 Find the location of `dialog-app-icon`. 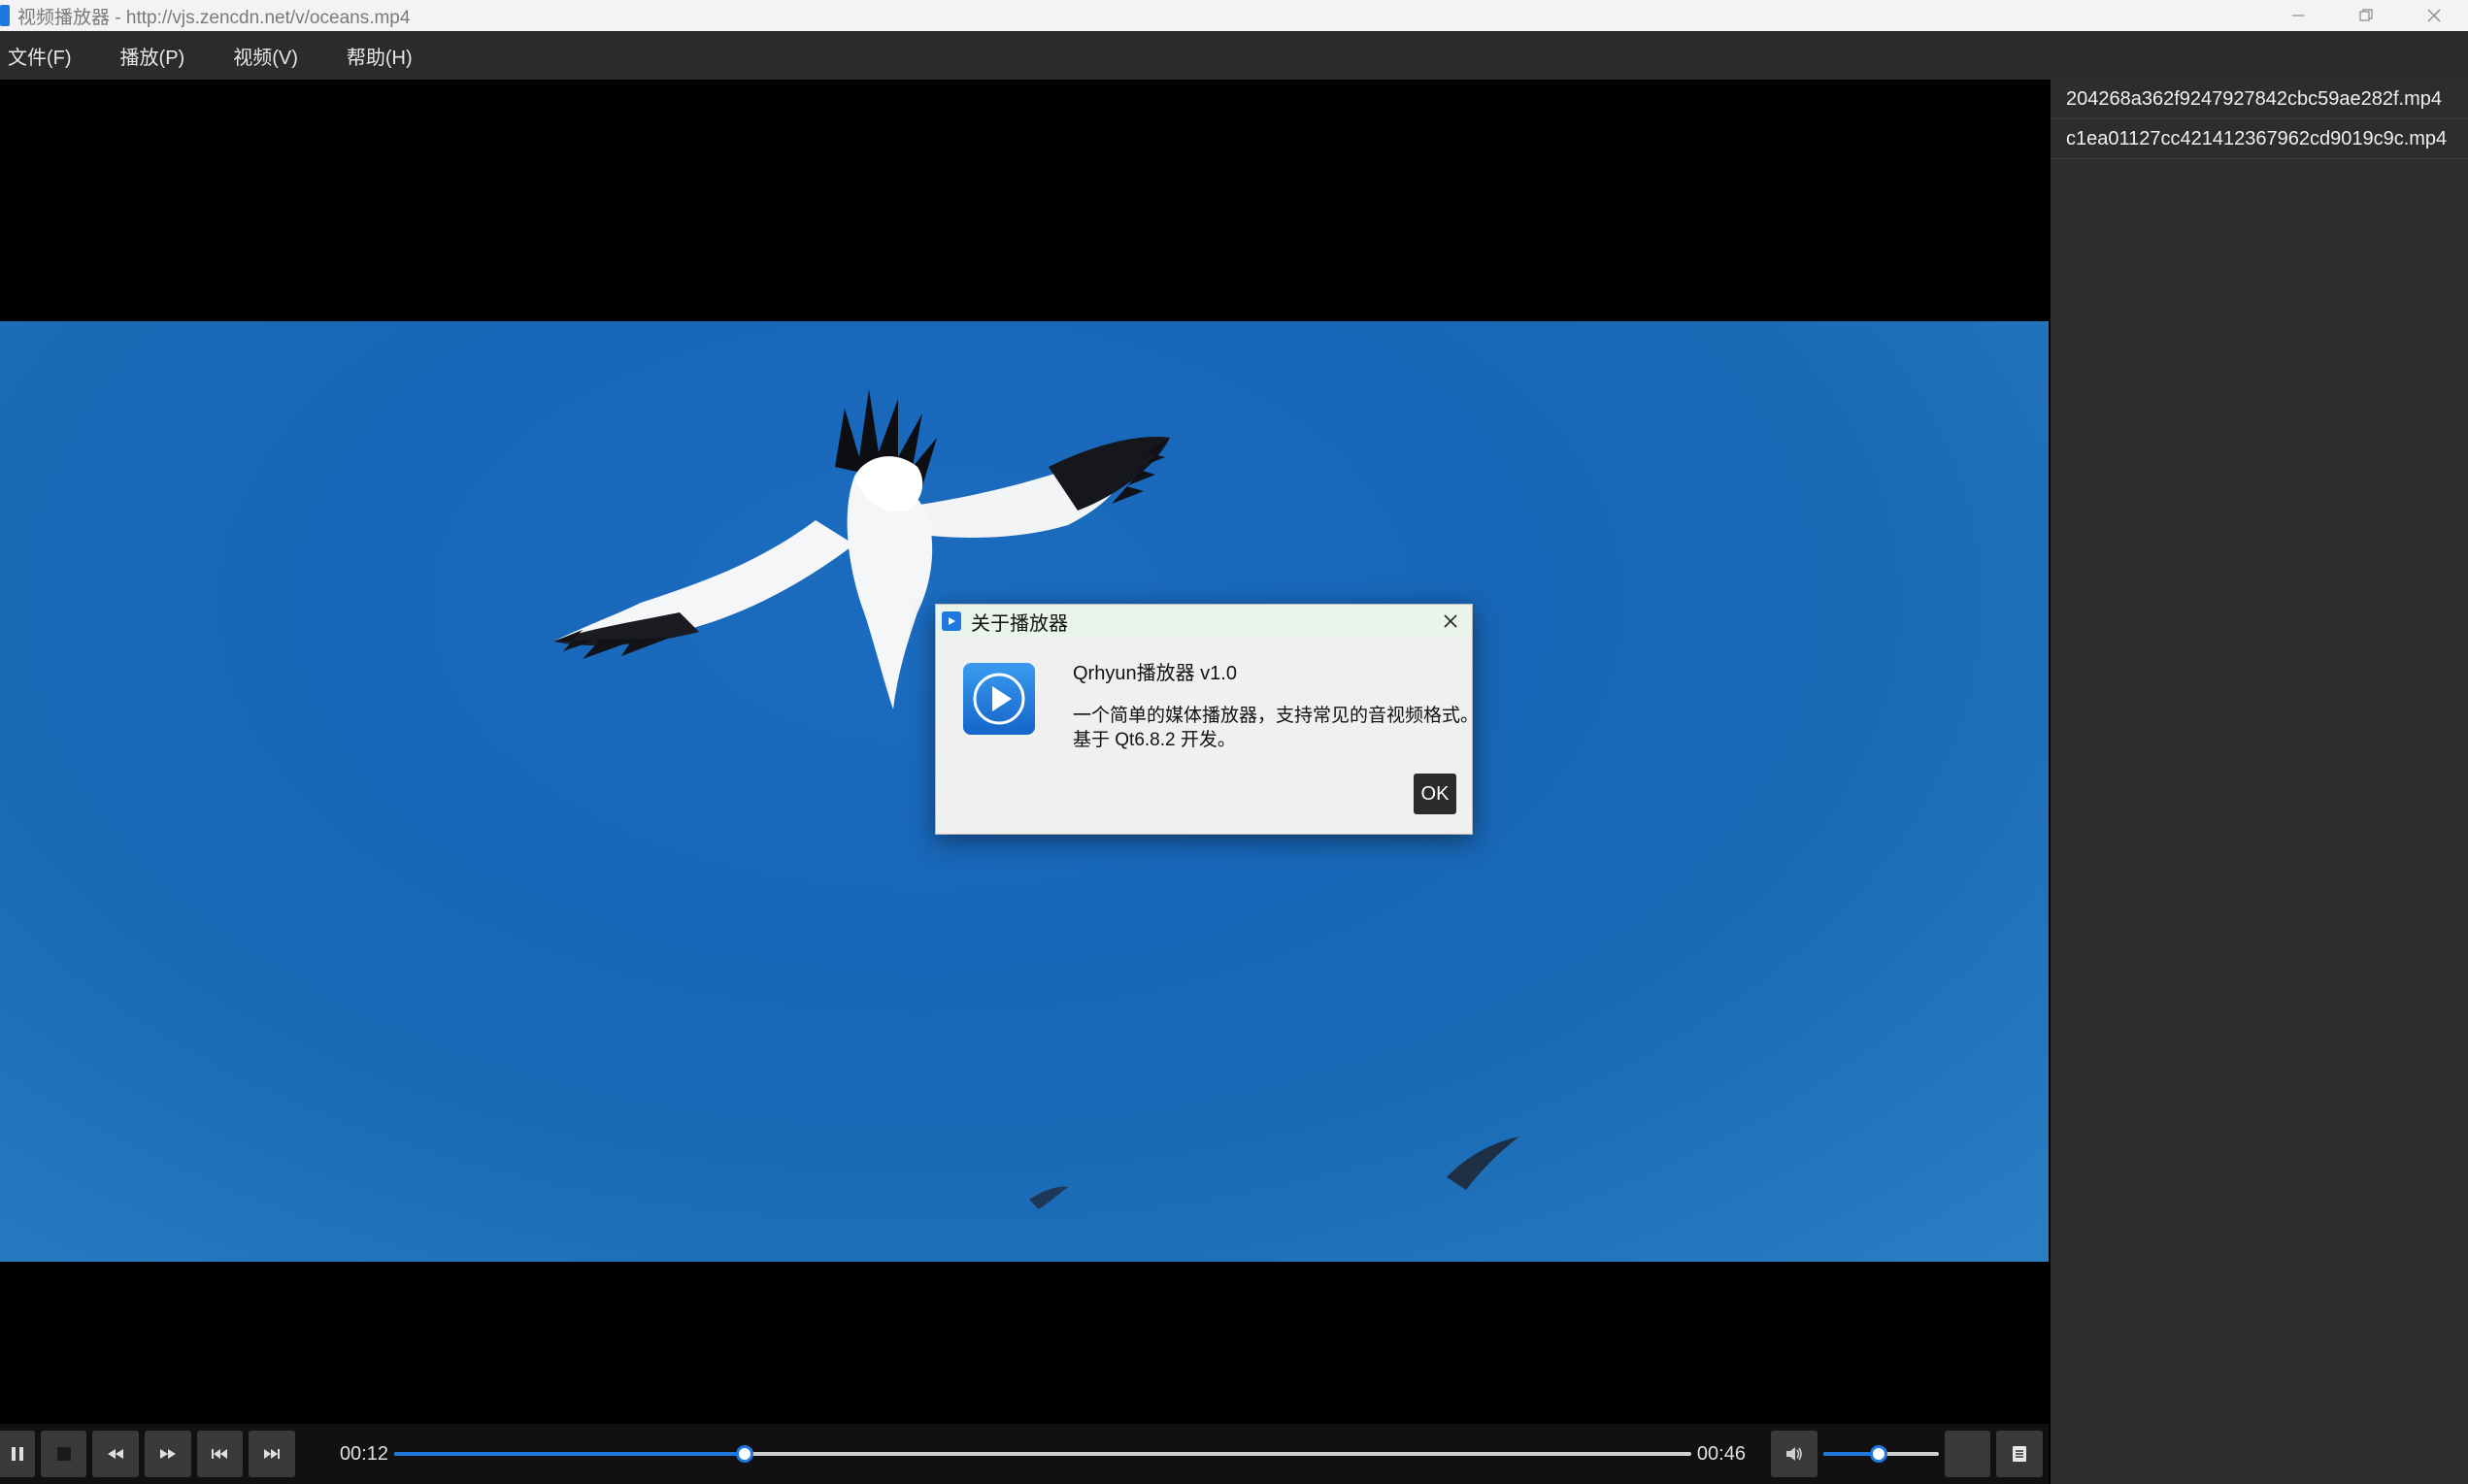

dialog-app-icon is located at coordinates (951, 621).